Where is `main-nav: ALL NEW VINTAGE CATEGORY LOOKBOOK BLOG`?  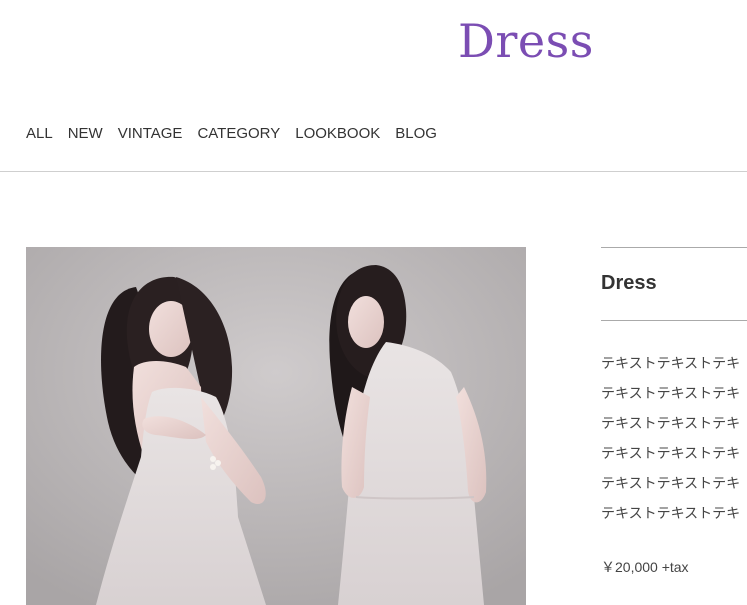 main-nav: ALL NEW VINTAGE CATEGORY LOOKBOOK BLOG is located at coordinates (239, 134).